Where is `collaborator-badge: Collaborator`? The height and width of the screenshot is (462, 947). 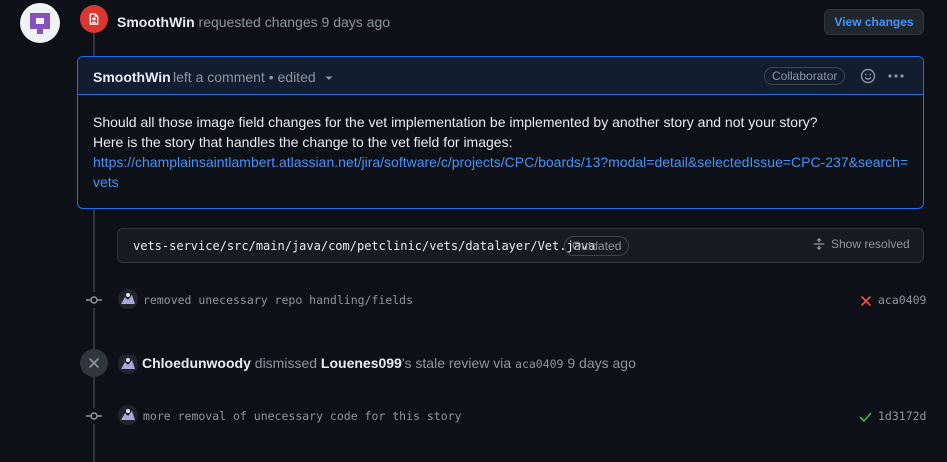
collaborator-badge: Collaborator is located at coordinates (805, 76).